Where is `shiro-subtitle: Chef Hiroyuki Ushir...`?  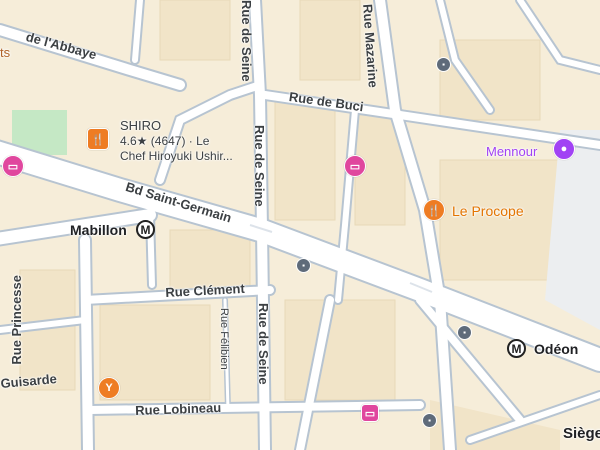 shiro-subtitle: Chef Hiroyuki Ushir... is located at coordinates (176, 156).